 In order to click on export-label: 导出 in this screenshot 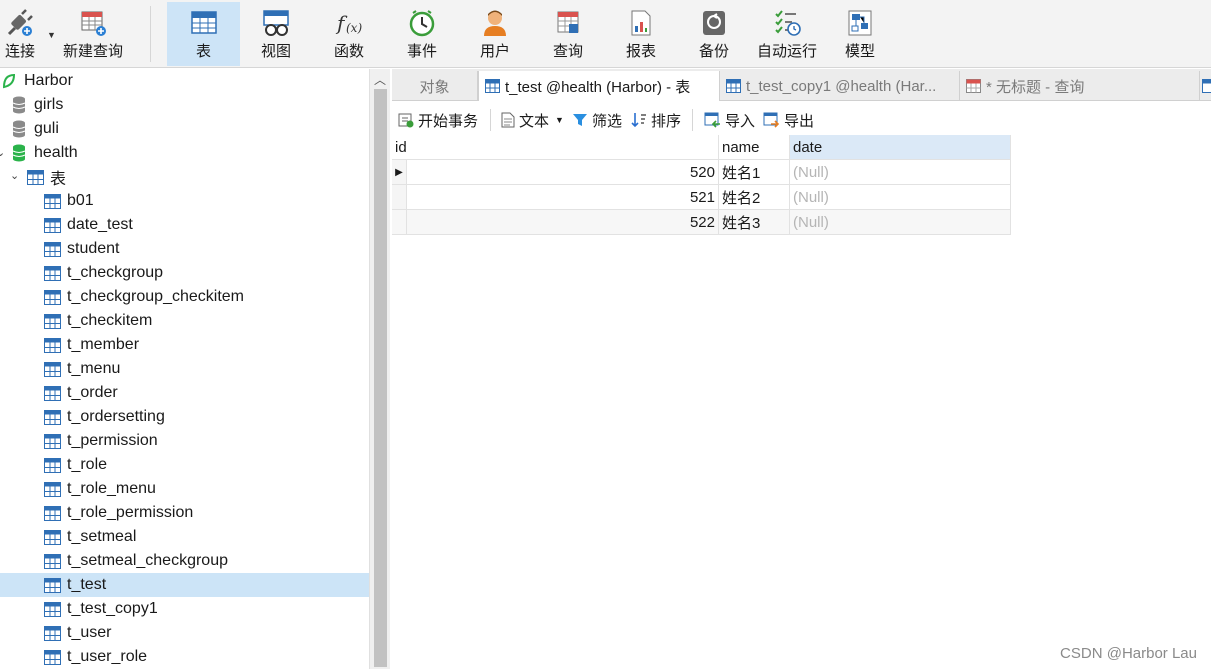, I will do `click(799, 121)`.